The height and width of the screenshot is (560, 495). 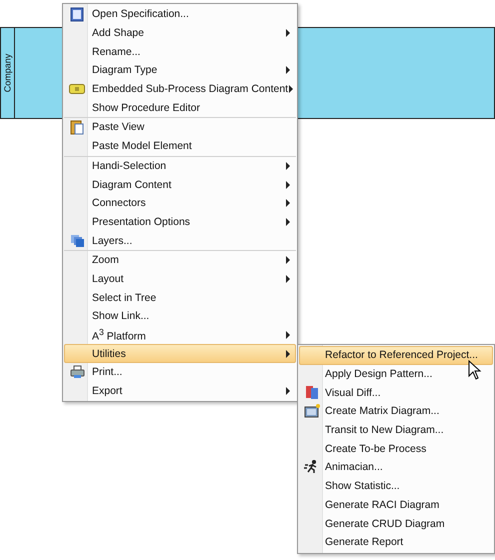 What do you see at coordinates (180, 297) in the screenshot?
I see `menu-item: Select in Tree` at bounding box center [180, 297].